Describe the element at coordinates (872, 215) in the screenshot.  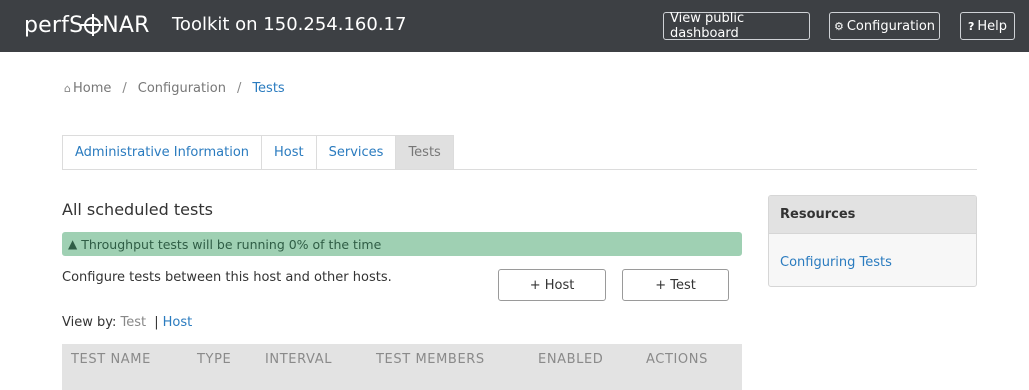
I see `resources-title: Resources` at that location.